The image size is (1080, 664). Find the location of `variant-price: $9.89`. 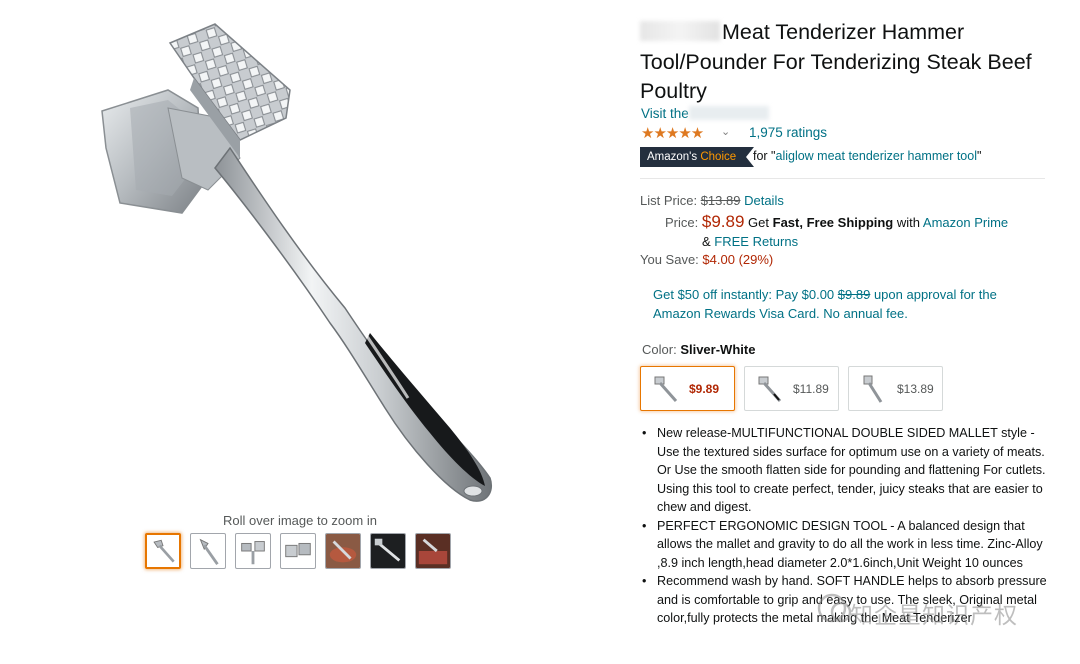

variant-price: $9.89 is located at coordinates (704, 389).